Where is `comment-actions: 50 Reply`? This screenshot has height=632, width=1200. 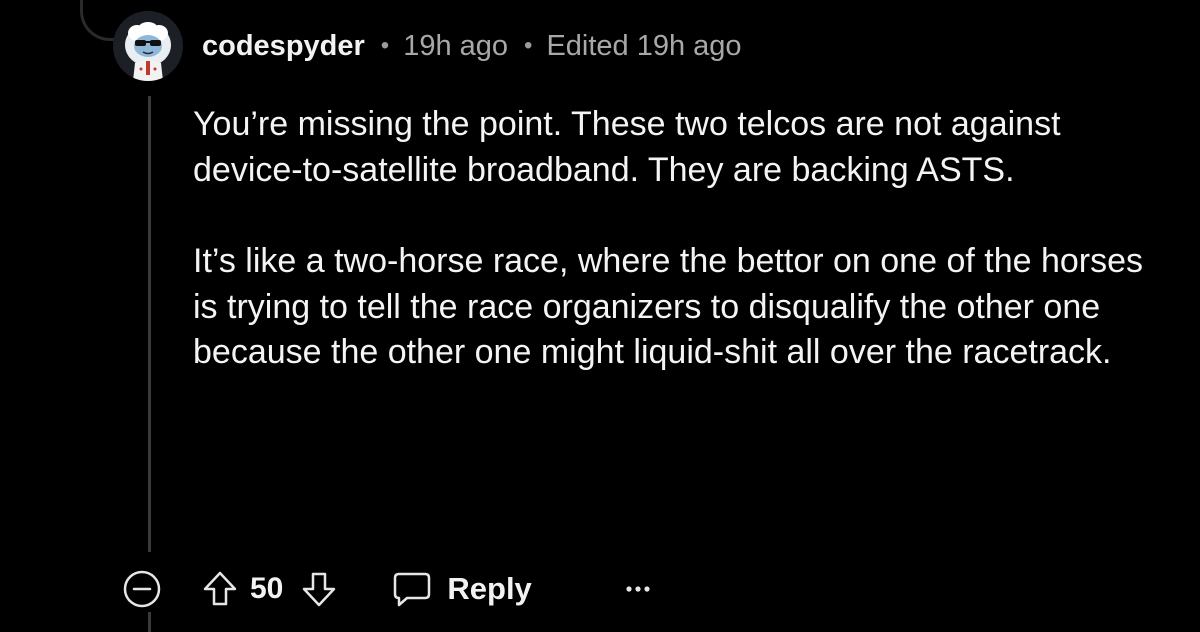
comment-actions: 50 Reply is located at coordinates (390, 589).